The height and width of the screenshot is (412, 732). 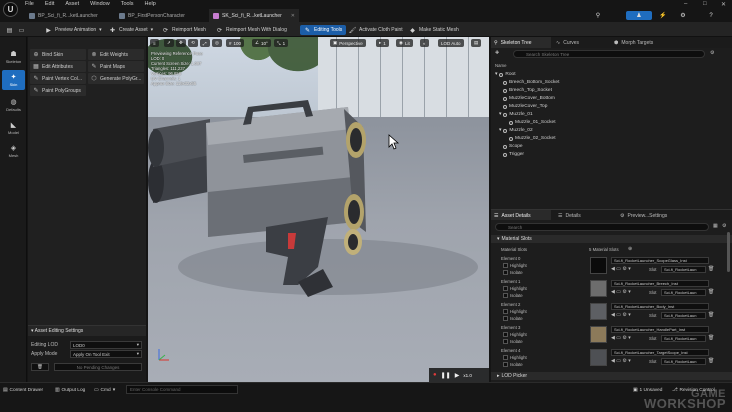 What do you see at coordinates (251, 30) in the screenshot?
I see `reimport-mesh-dialog-button: ⟳ Reimport Mesh With Dialog` at bounding box center [251, 30].